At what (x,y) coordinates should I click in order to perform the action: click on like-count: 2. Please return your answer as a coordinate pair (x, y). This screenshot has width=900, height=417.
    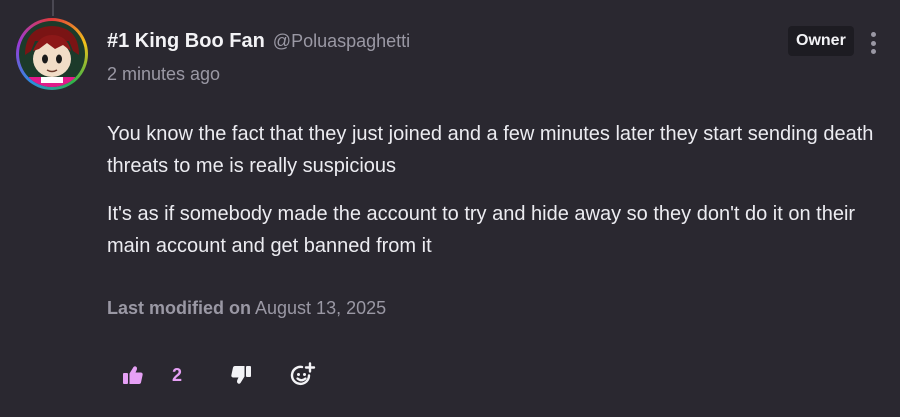
    Looking at the image, I should click on (177, 374).